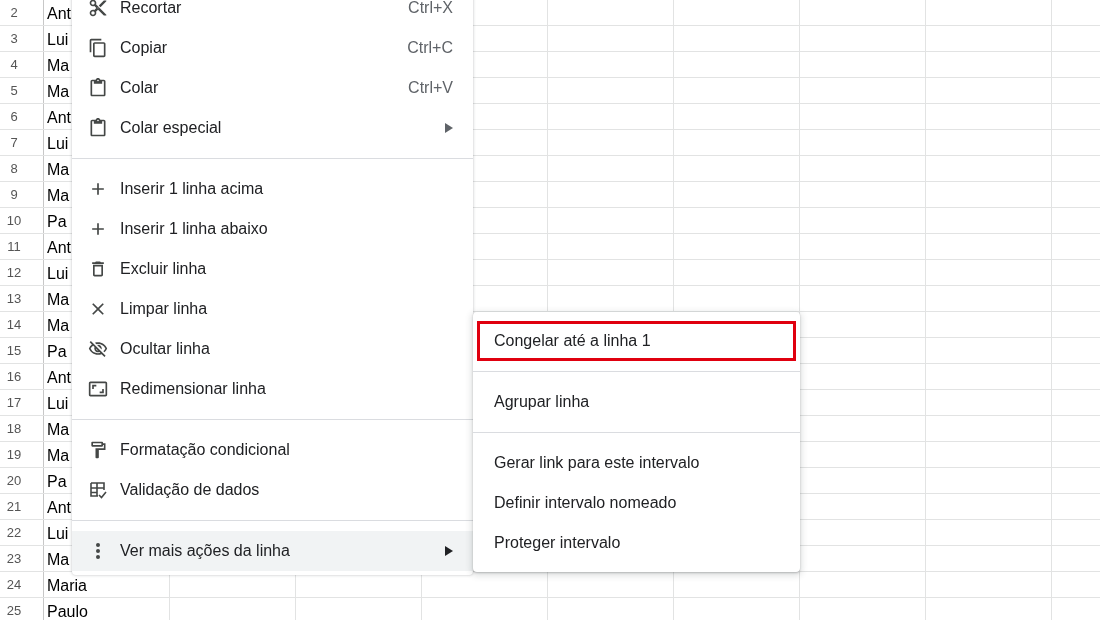 This screenshot has height=620, width=1100. I want to click on menu-item: Recortar Ctrl+X, so click(272, 14).